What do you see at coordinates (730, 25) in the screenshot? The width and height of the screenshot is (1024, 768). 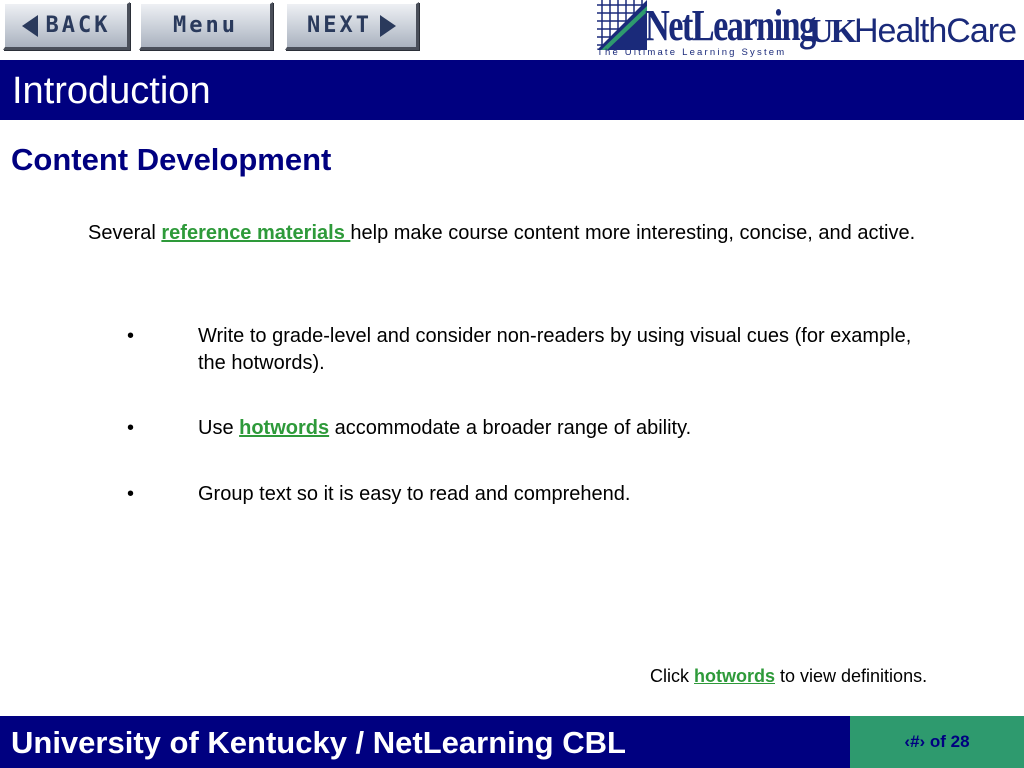 I see `netlearning-logo-text: NetLearning` at bounding box center [730, 25].